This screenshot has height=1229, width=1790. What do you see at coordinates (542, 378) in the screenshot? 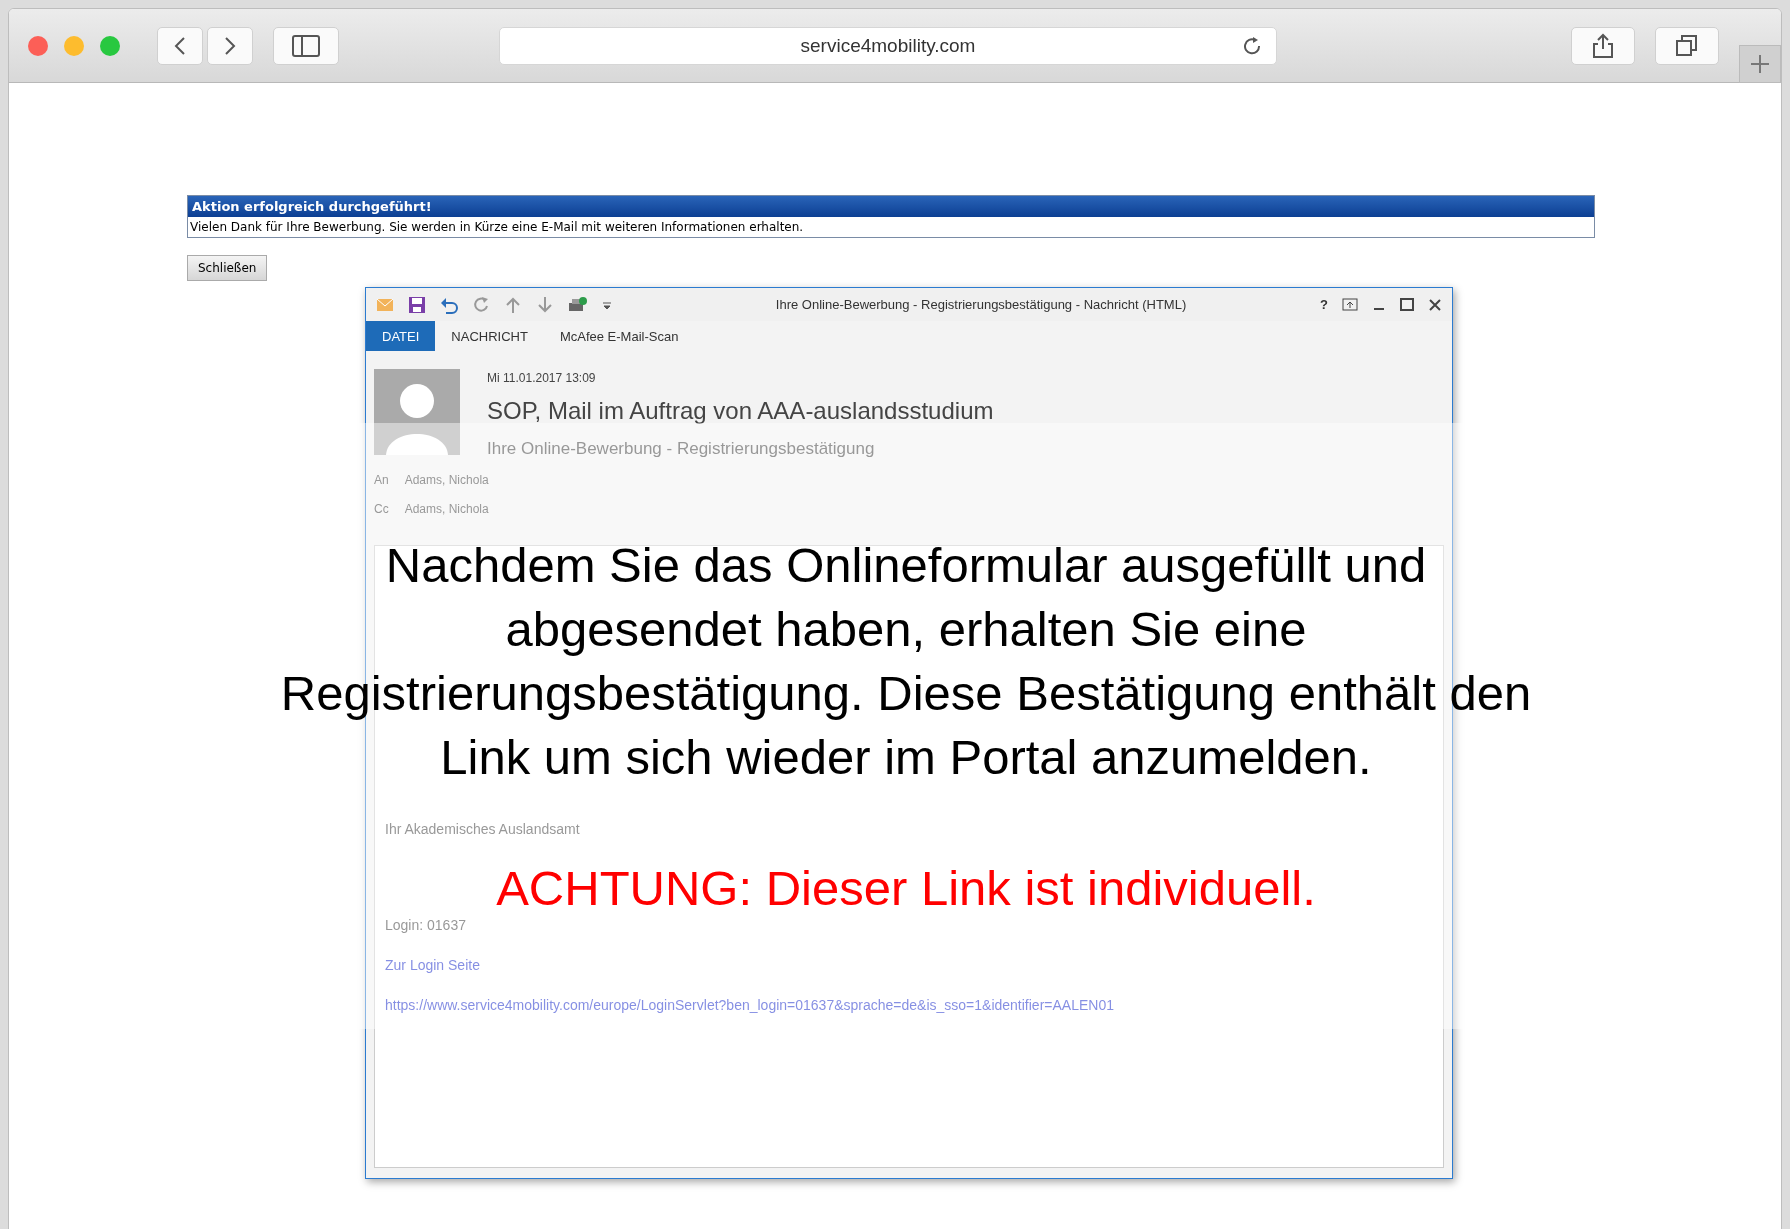
I see `sent-date: Mi 11.01.2017 13:09` at bounding box center [542, 378].